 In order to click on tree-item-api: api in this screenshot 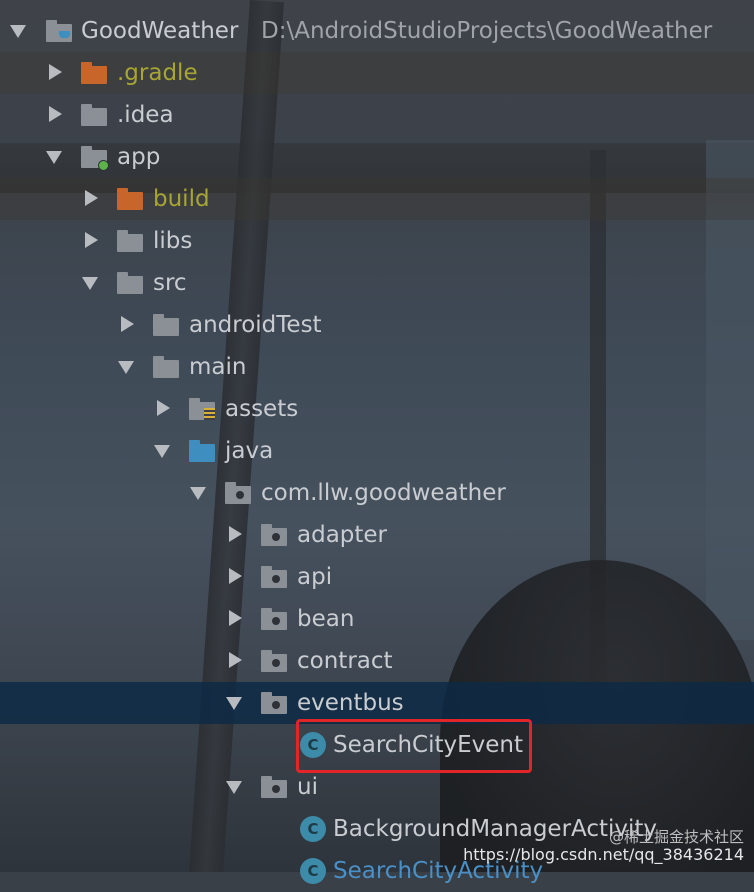, I will do `click(377, 577)`.